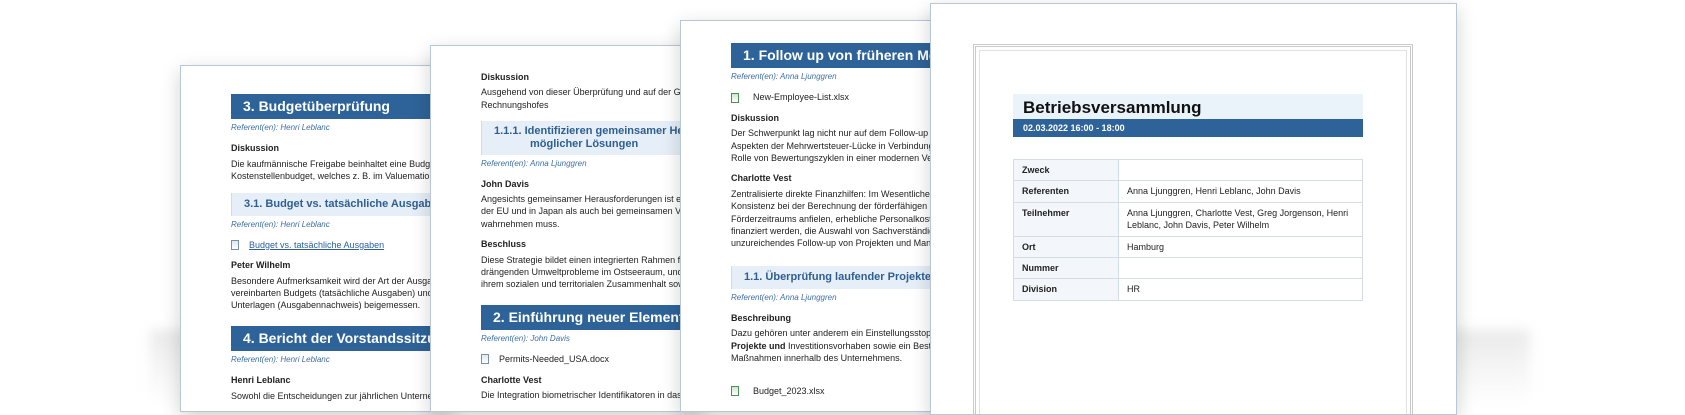 The width and height of the screenshot is (1685, 415). Describe the element at coordinates (1066, 247) in the screenshot. I see `row-key: Ort` at that location.